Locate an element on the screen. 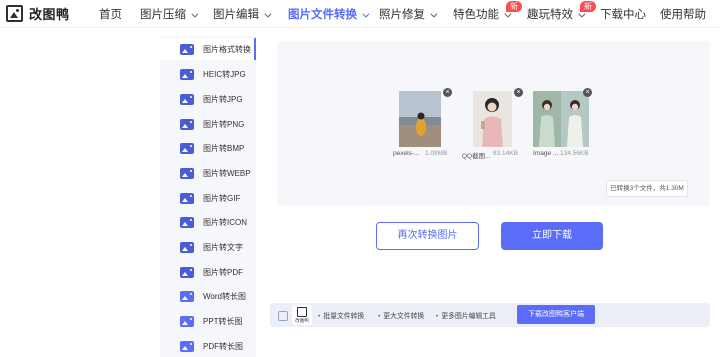 This screenshot has height=357, width=720. file-size: 1.09MB is located at coordinates (436, 153).